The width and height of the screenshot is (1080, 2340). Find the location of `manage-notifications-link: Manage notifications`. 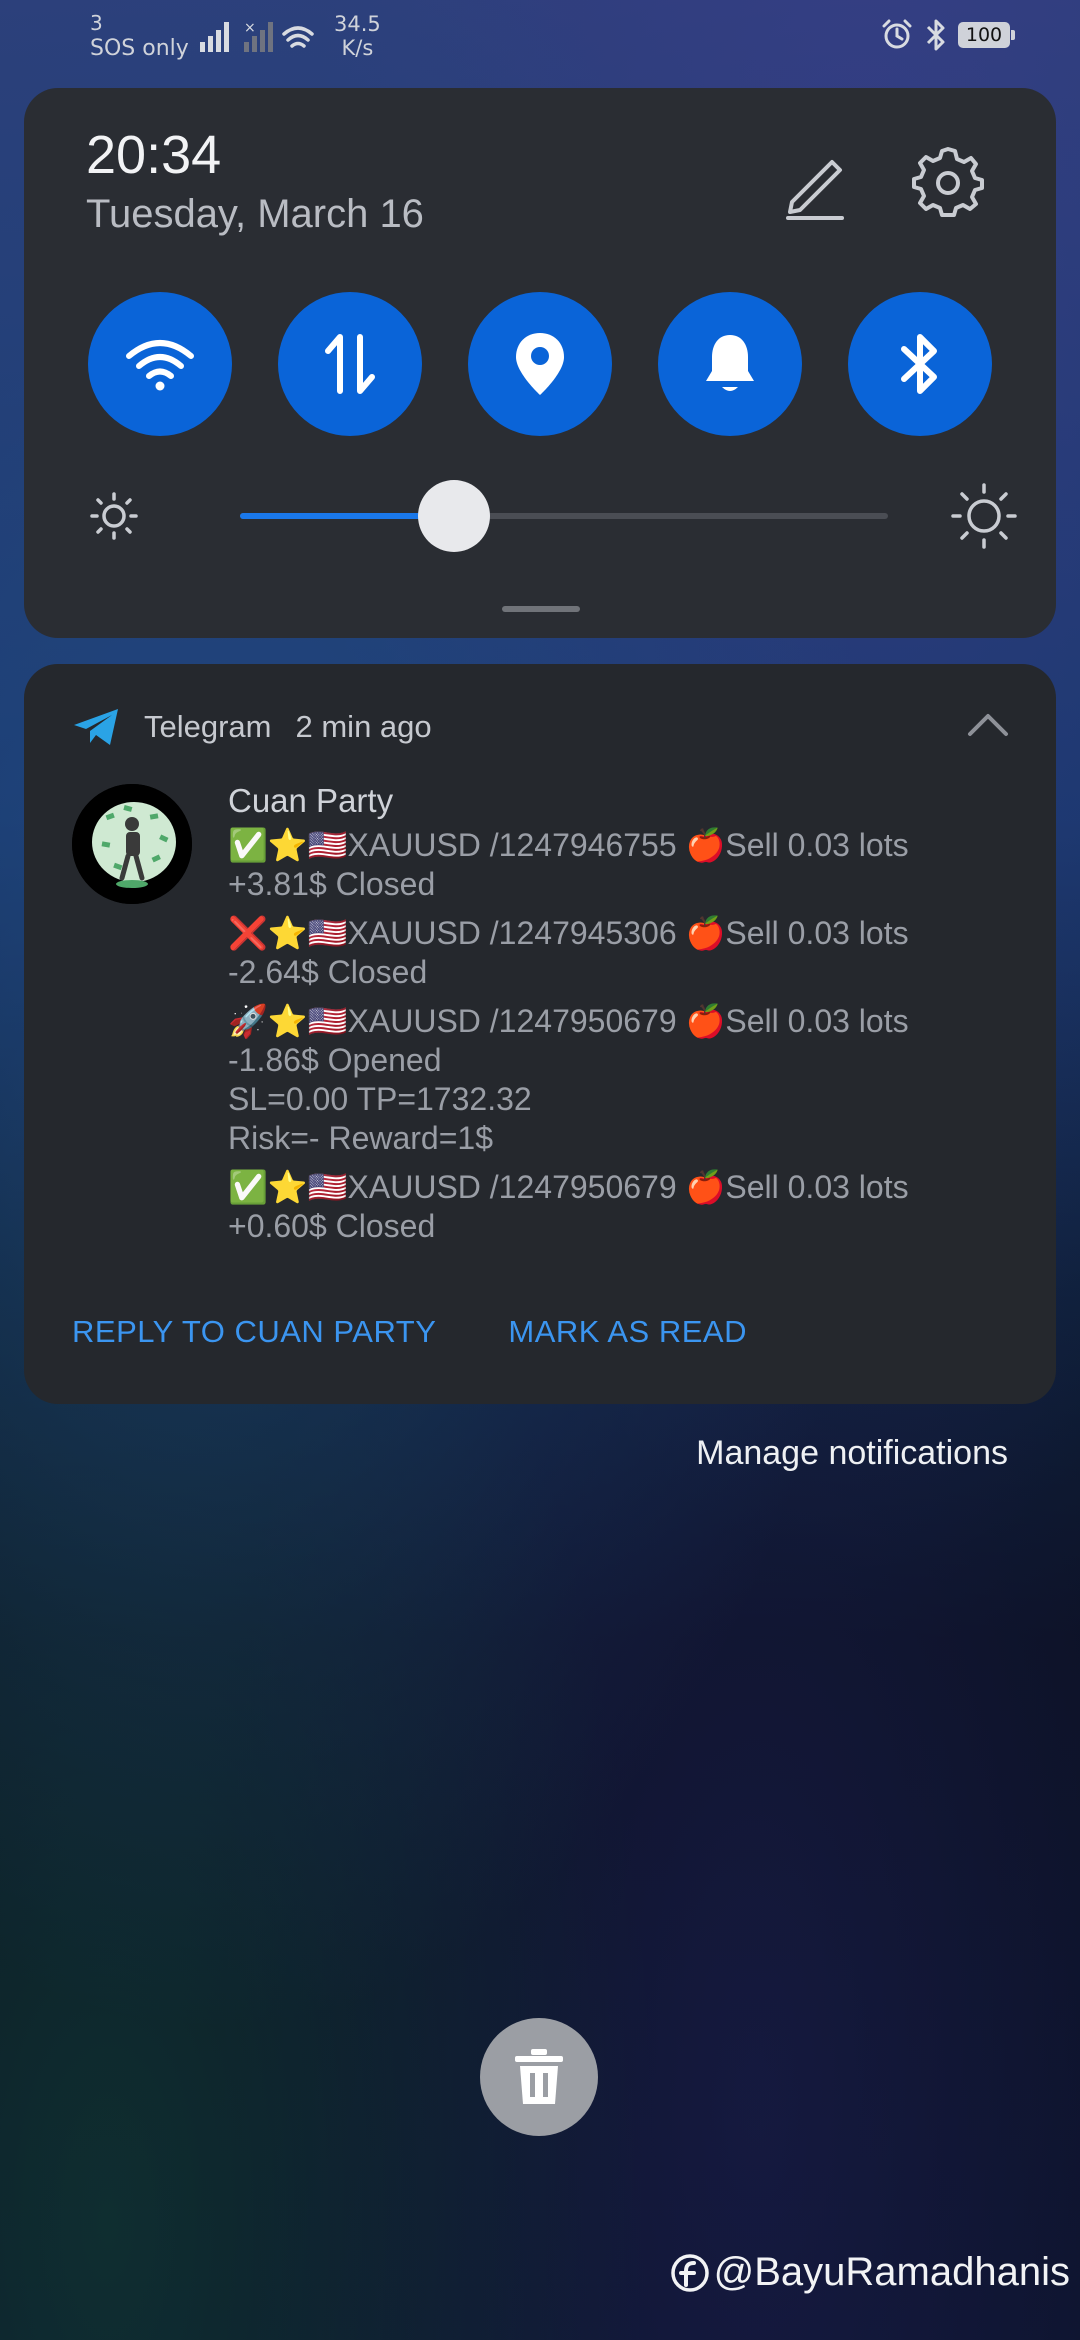

manage-notifications-link: Manage notifications is located at coordinates (852, 1453).